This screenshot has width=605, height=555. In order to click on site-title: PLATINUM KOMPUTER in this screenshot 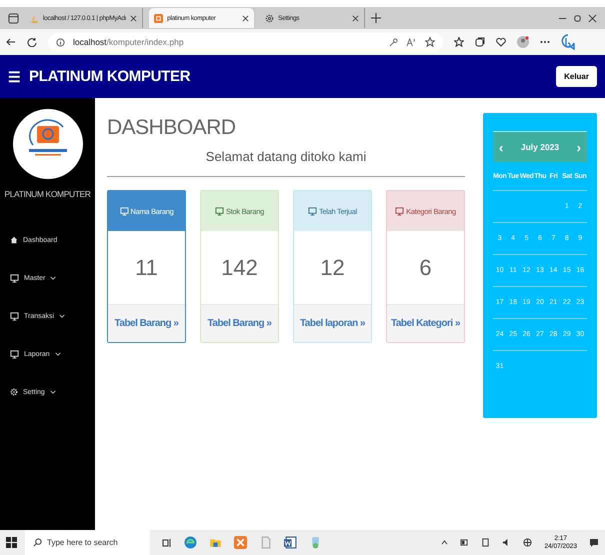, I will do `click(109, 76)`.